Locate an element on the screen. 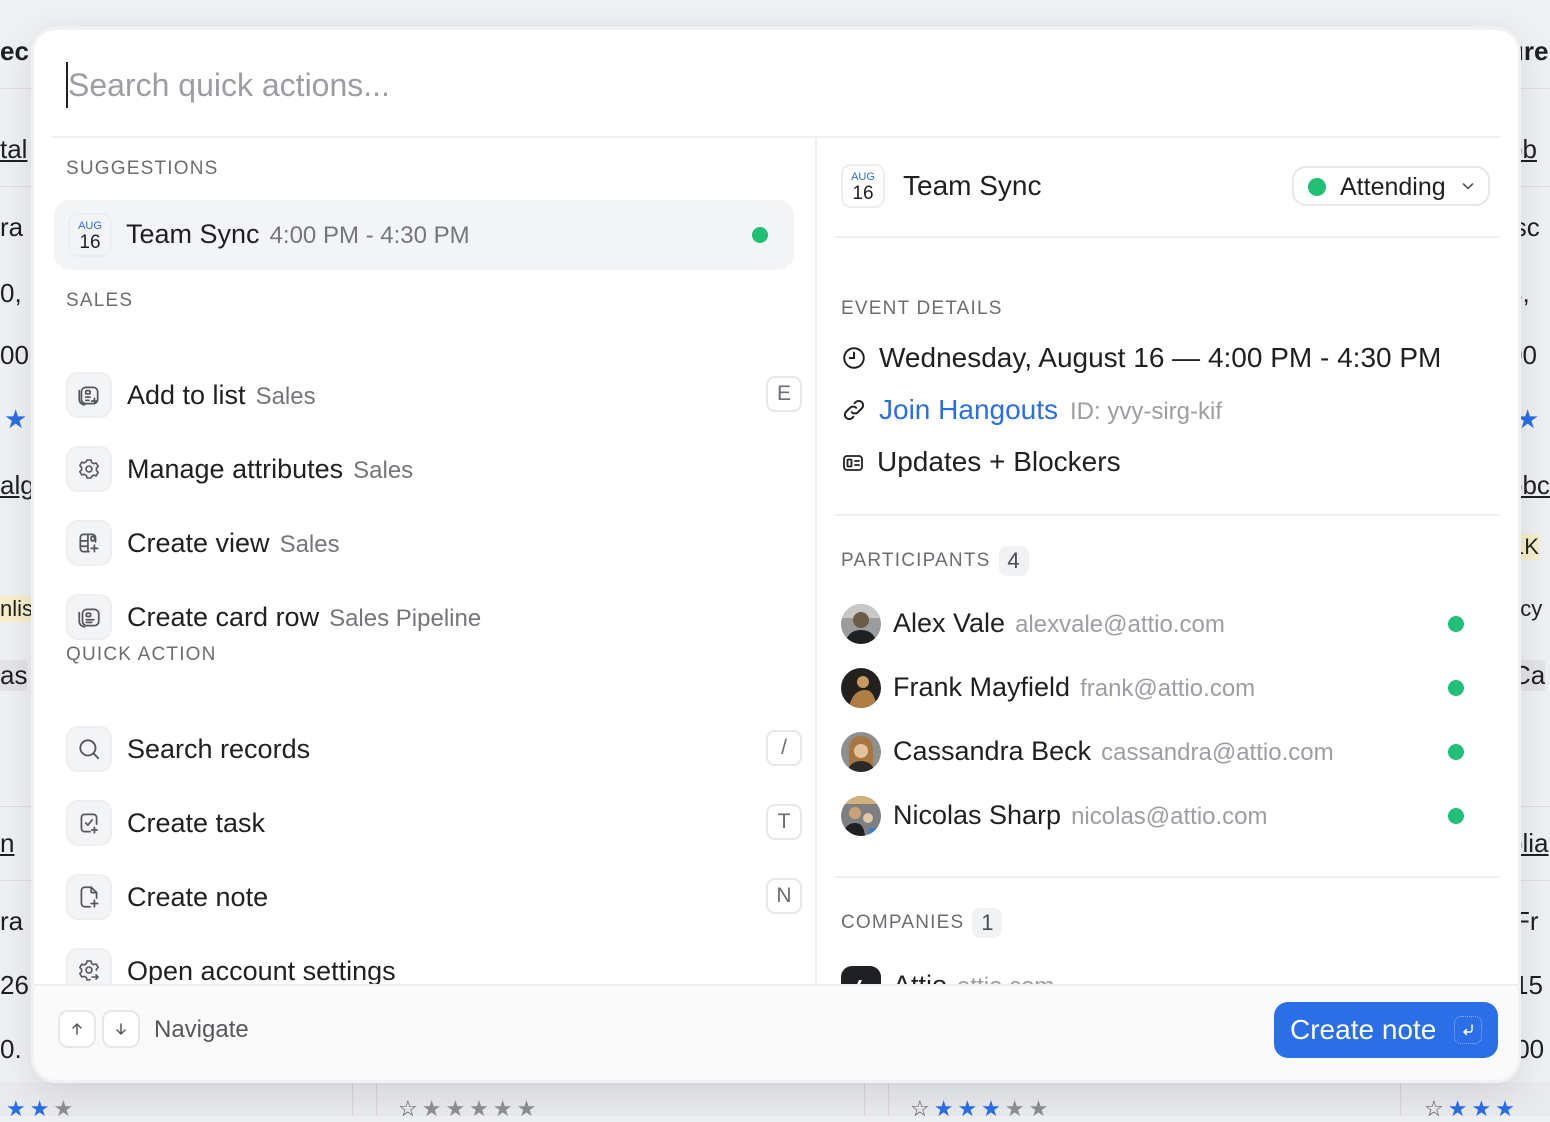  background-rating-row is located at coordinates (775, 1099).